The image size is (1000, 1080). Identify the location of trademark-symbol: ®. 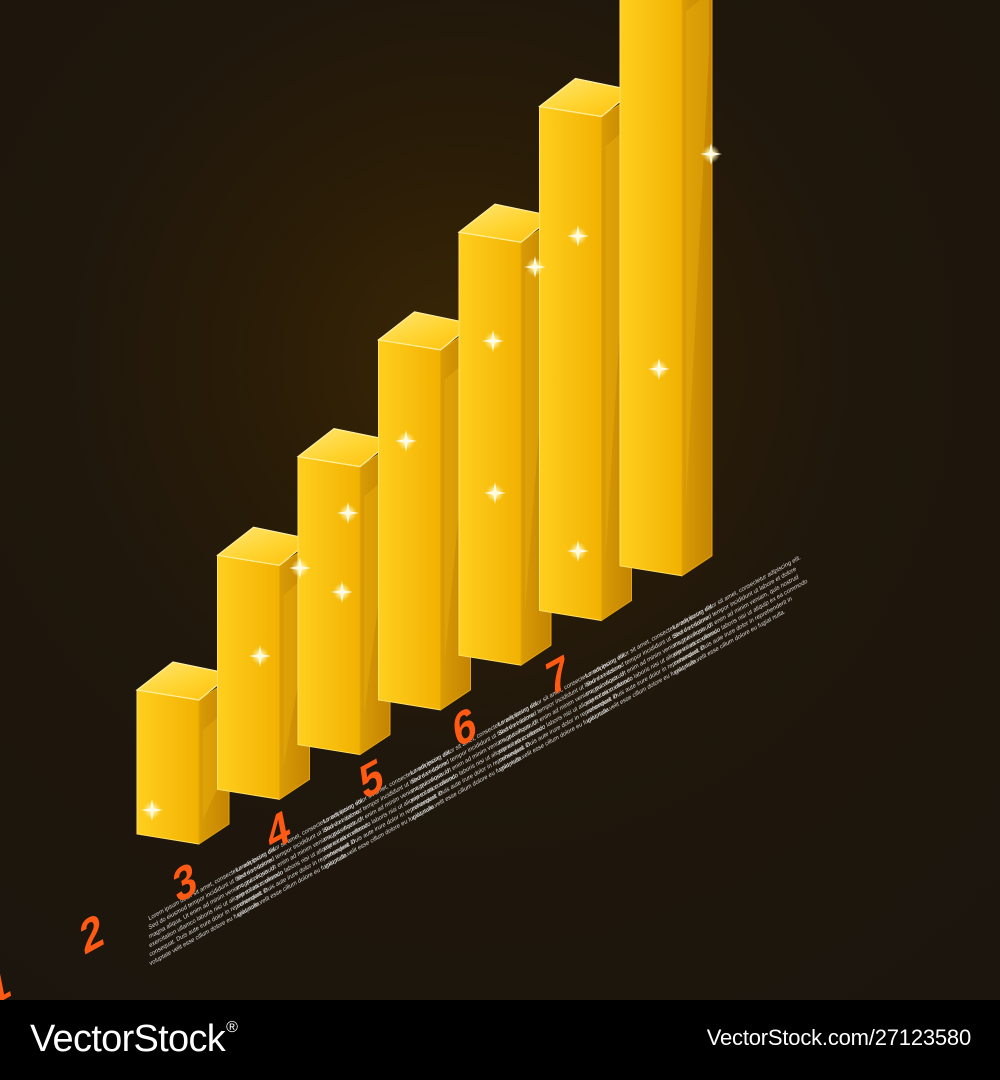
(232, 1027).